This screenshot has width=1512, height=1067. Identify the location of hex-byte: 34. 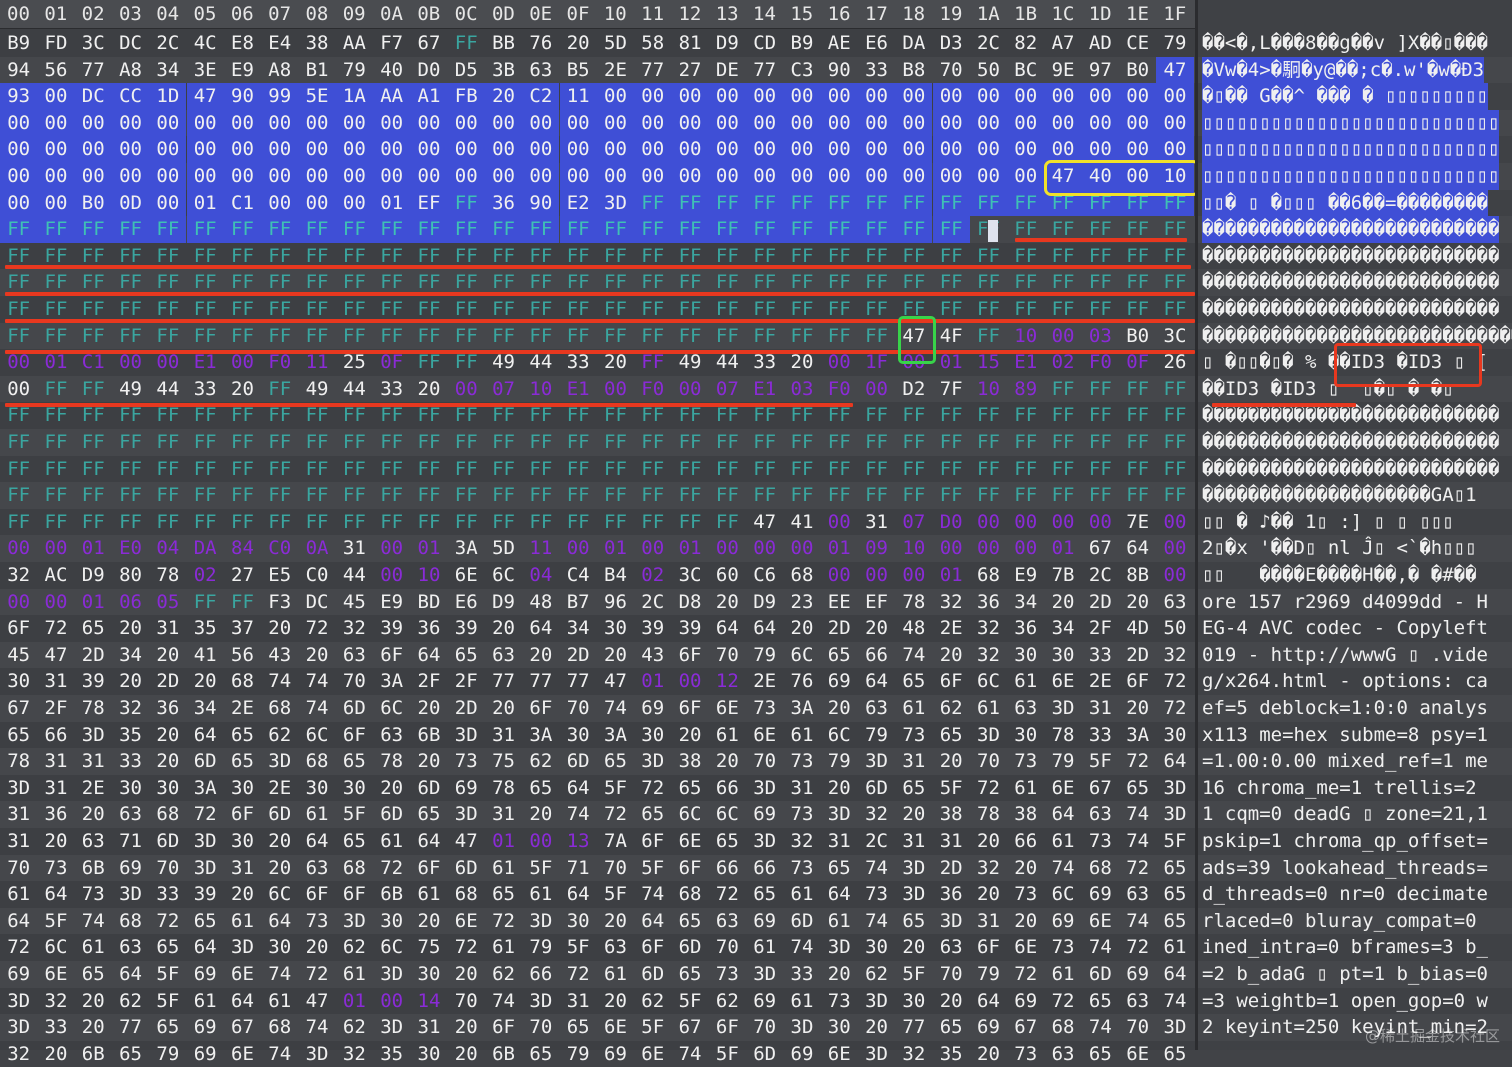
(130, 655).